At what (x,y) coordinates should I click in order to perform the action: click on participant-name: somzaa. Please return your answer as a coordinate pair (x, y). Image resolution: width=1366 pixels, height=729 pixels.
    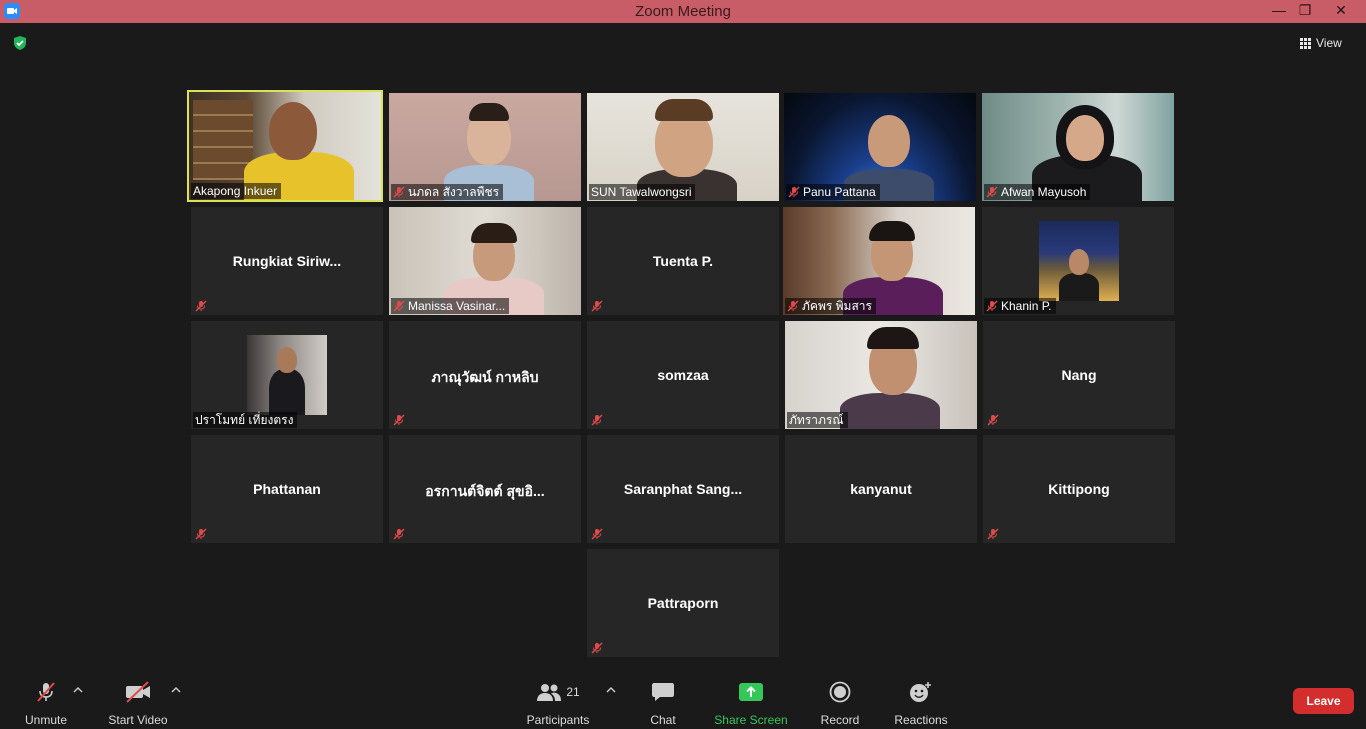
    Looking at the image, I should click on (683, 375).